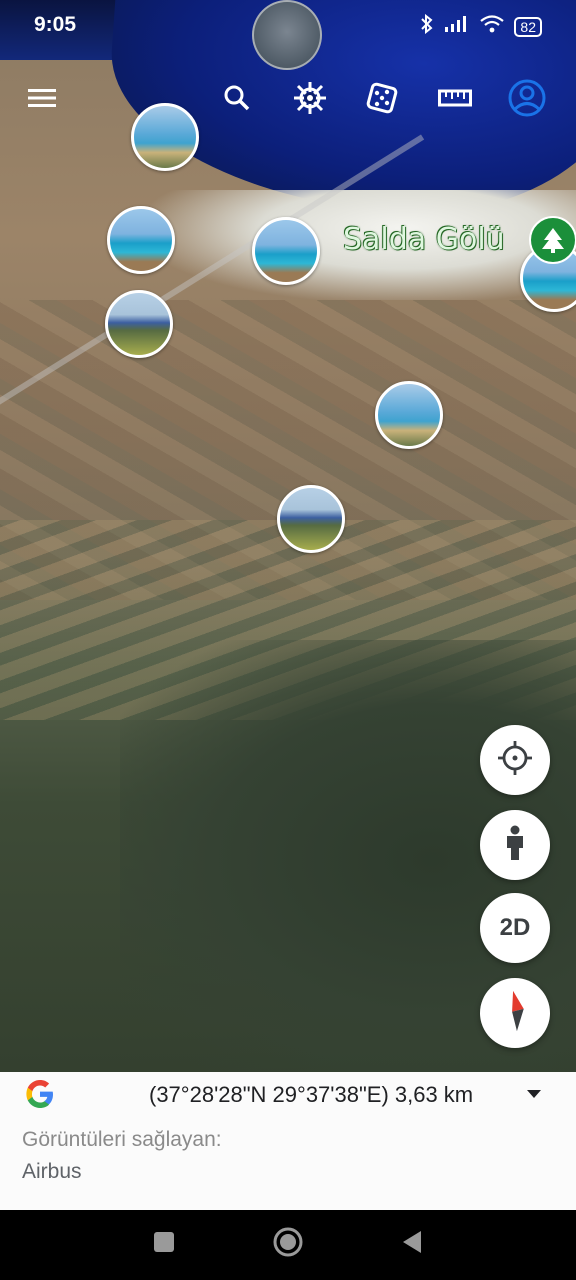  I want to click on wifi-icon, so click(492, 26).